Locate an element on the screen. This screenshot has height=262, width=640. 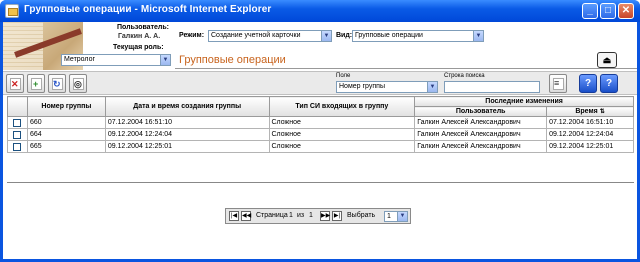
last-page-button: ▶| is located at coordinates (337, 216).